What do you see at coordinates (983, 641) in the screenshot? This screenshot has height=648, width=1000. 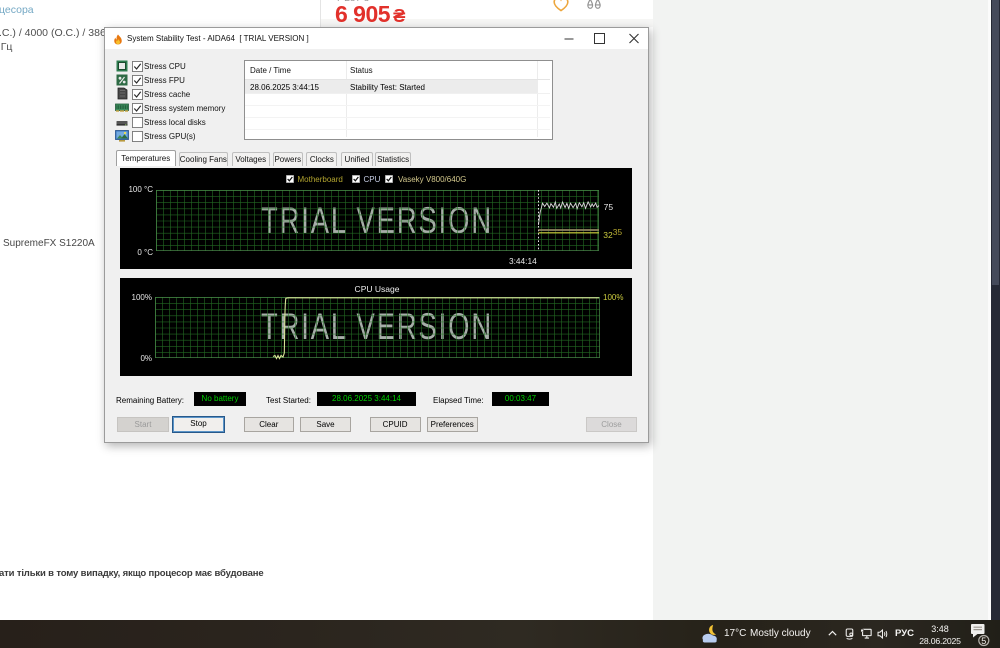 I see `svg-text: 5` at bounding box center [983, 641].